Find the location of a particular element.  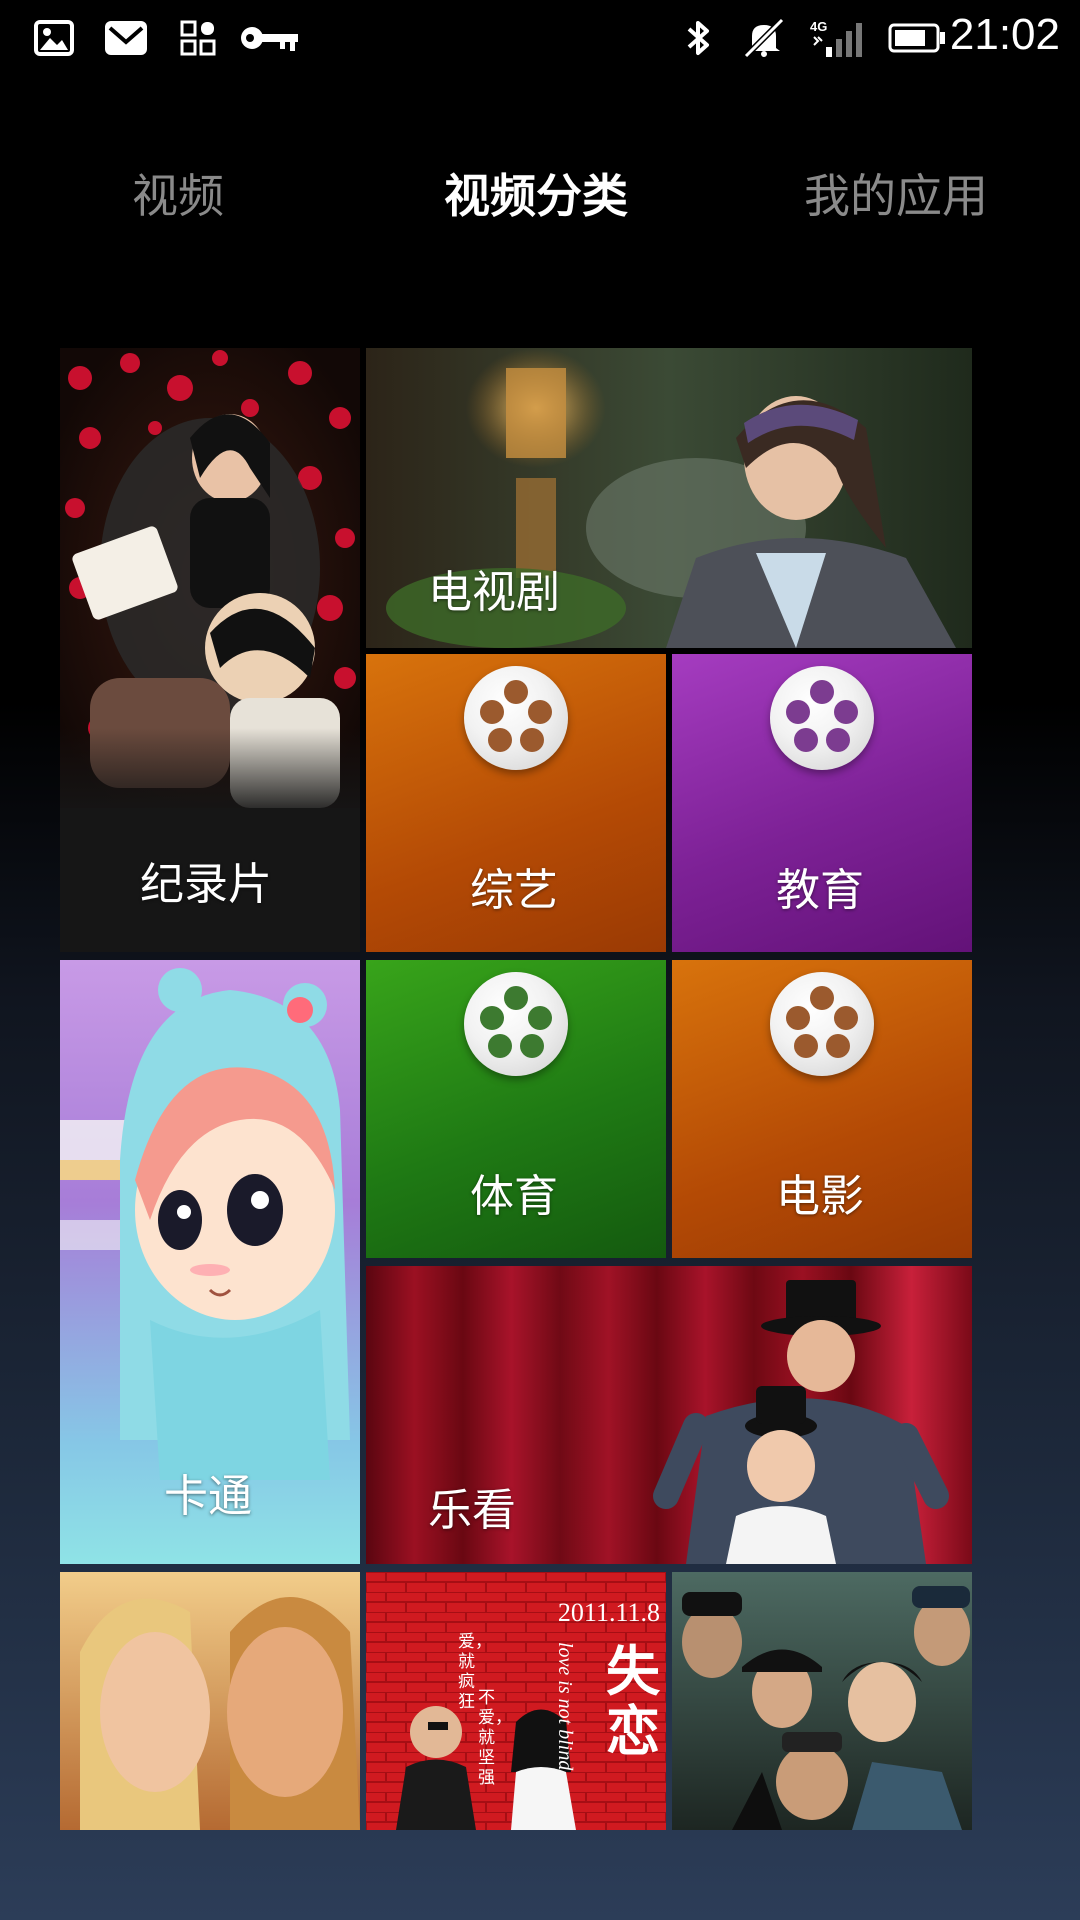

poster-period-drama-image is located at coordinates (822, 1701).